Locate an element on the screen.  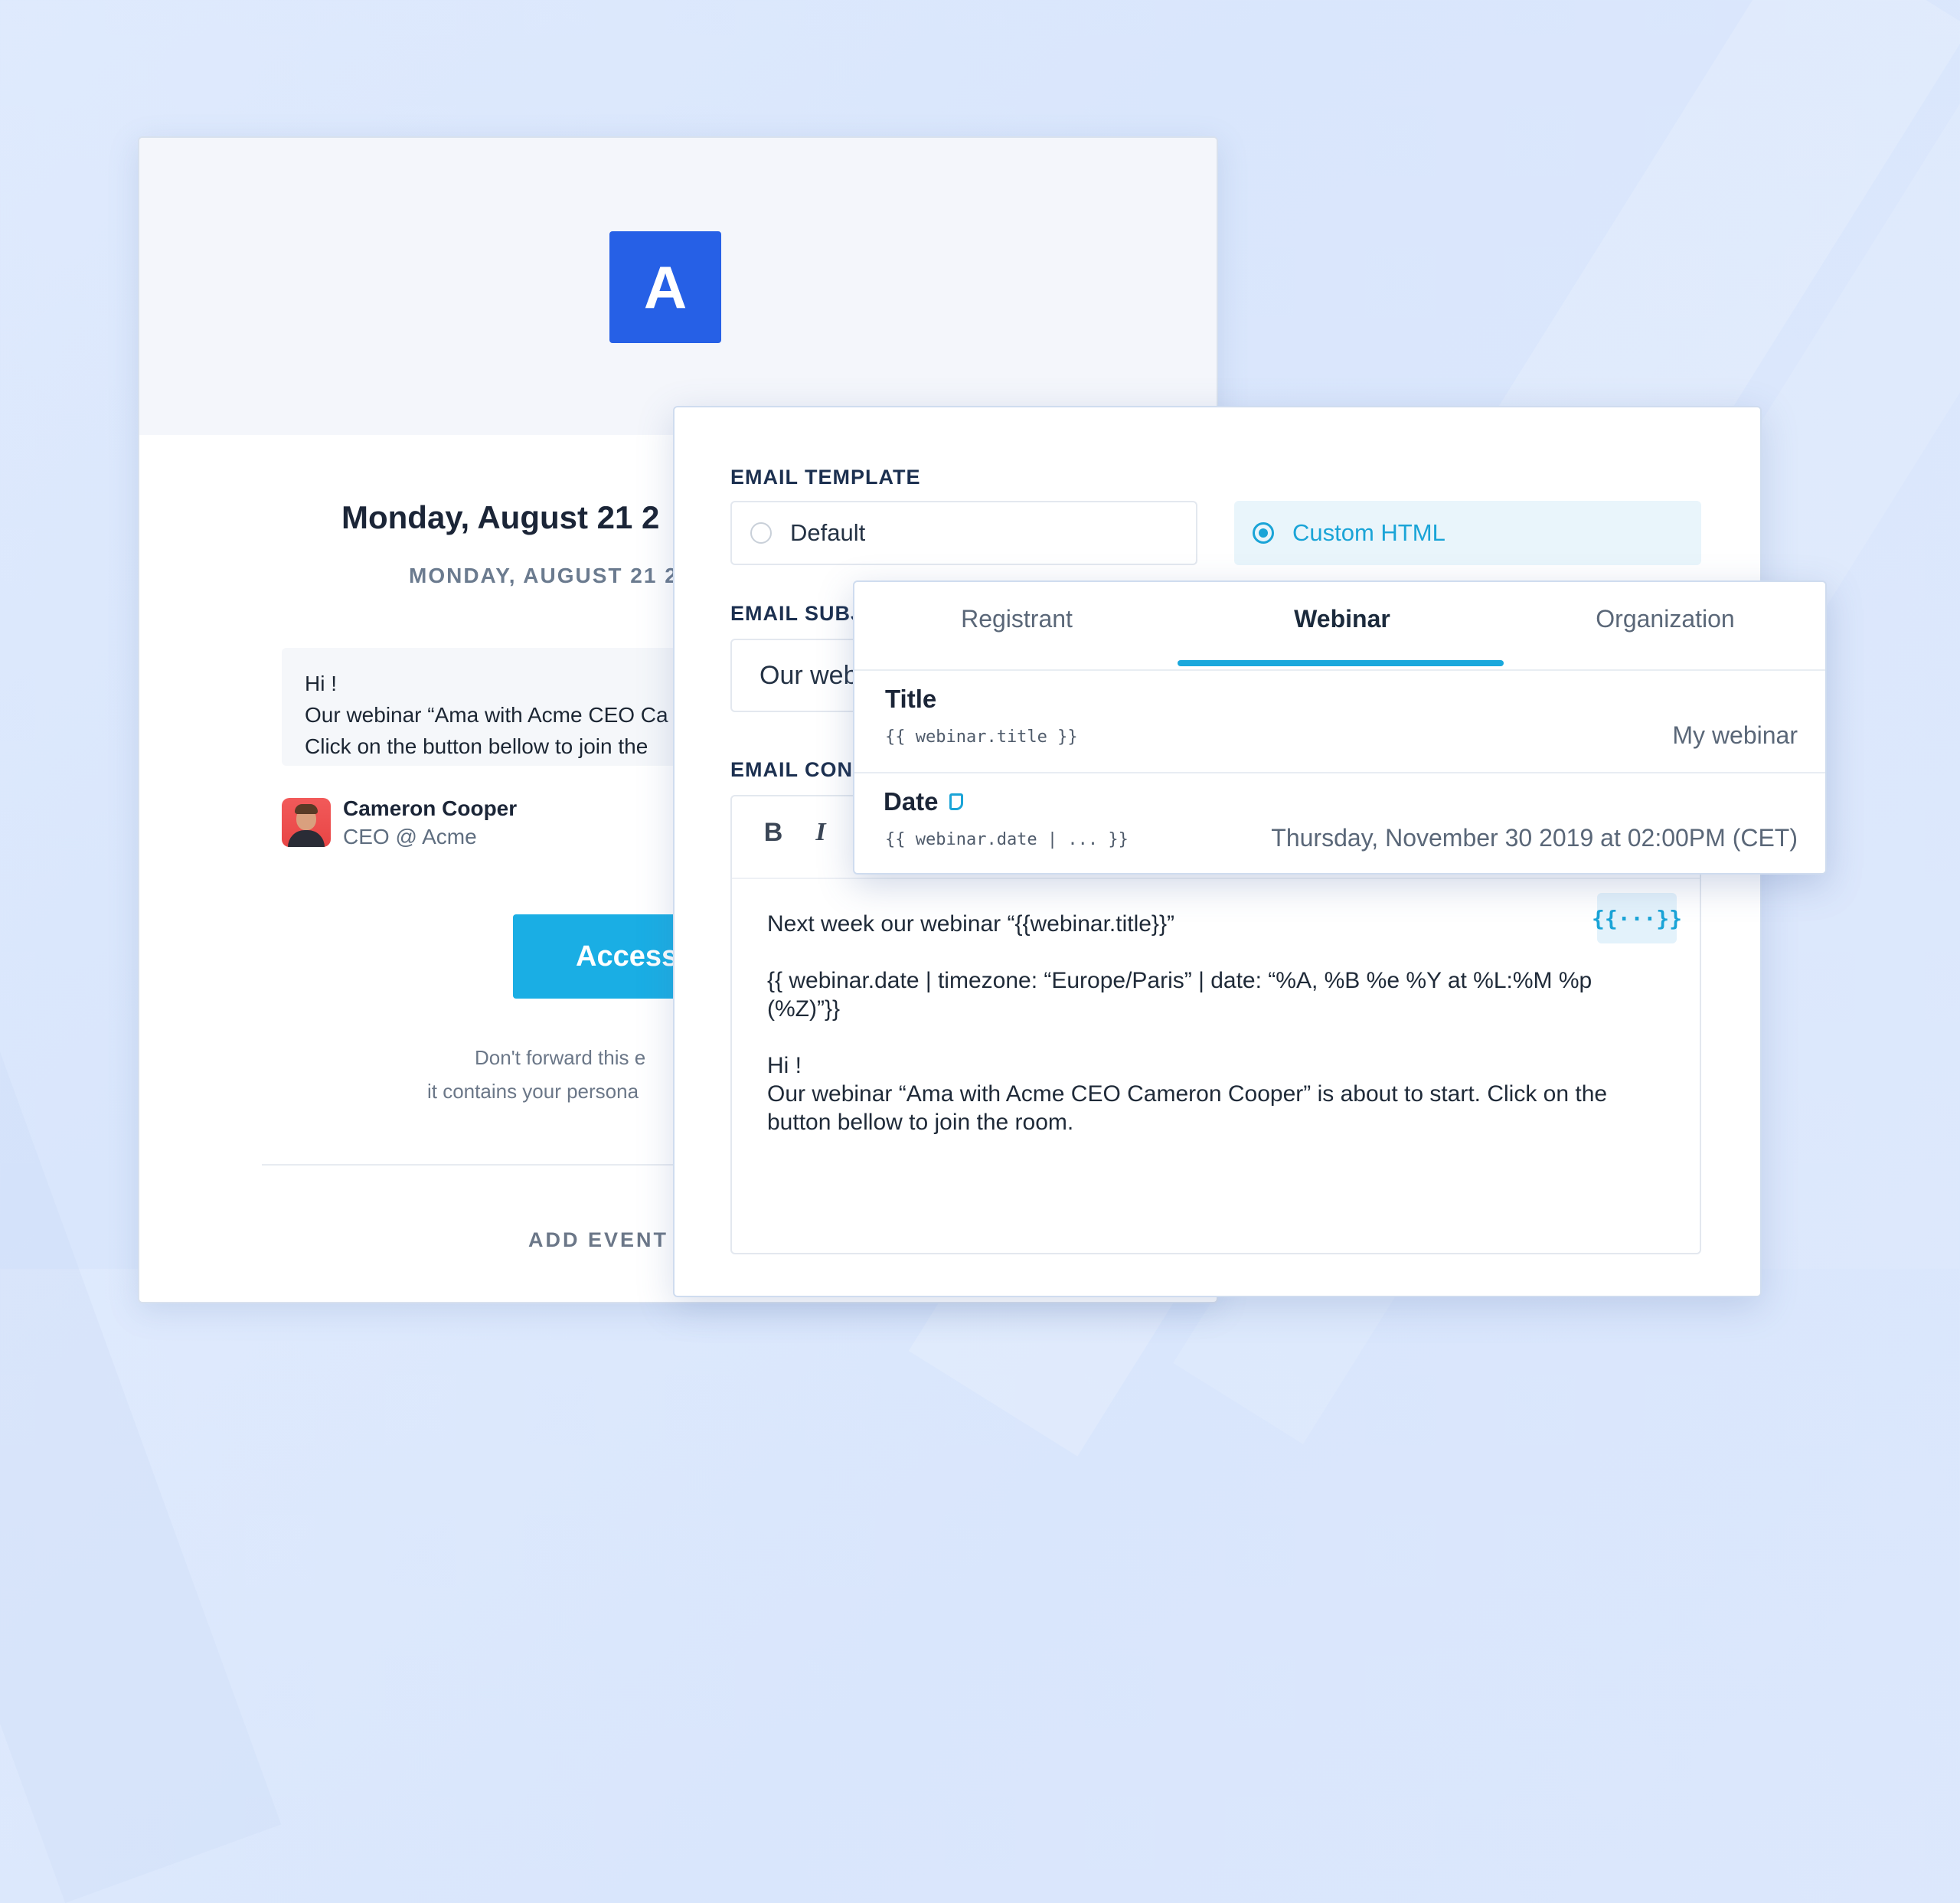
email-date-title: Monday, August 21 2 is located at coordinates (500, 517).